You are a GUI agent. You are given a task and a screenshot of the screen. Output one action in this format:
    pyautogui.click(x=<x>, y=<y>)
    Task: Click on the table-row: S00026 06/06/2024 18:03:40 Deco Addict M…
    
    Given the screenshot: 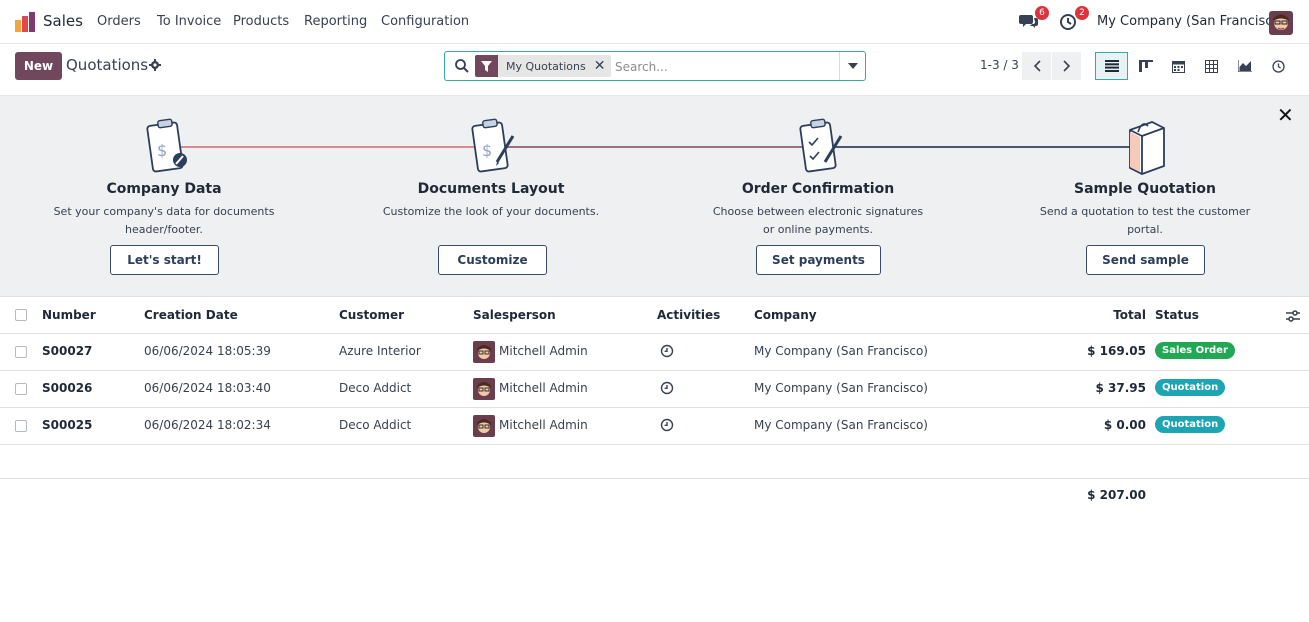 What is the action you would take?
    pyautogui.click(x=654, y=389)
    